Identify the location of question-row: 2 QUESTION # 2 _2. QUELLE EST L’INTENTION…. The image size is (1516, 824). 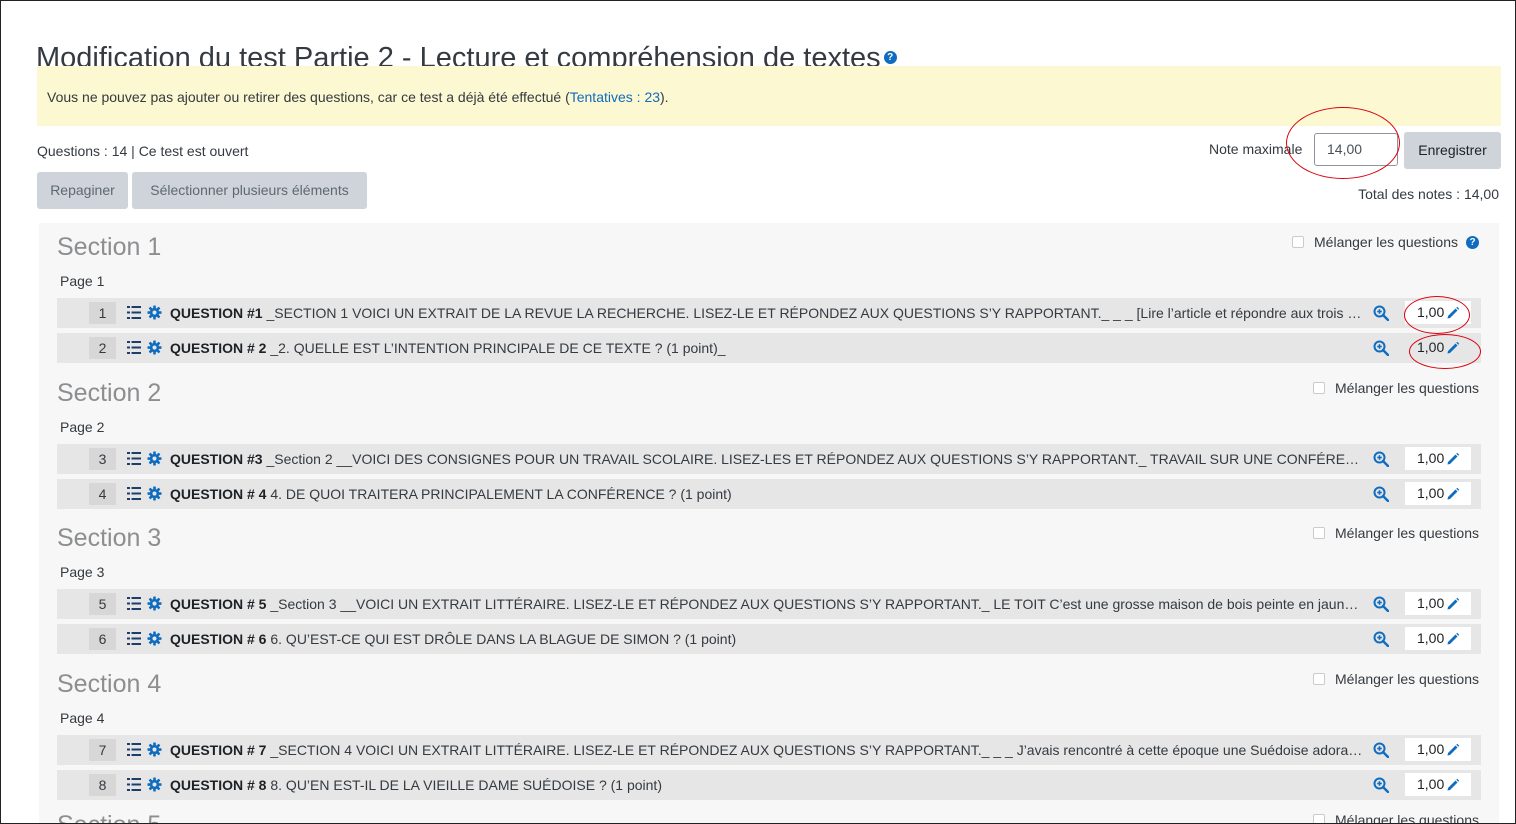
(769, 348).